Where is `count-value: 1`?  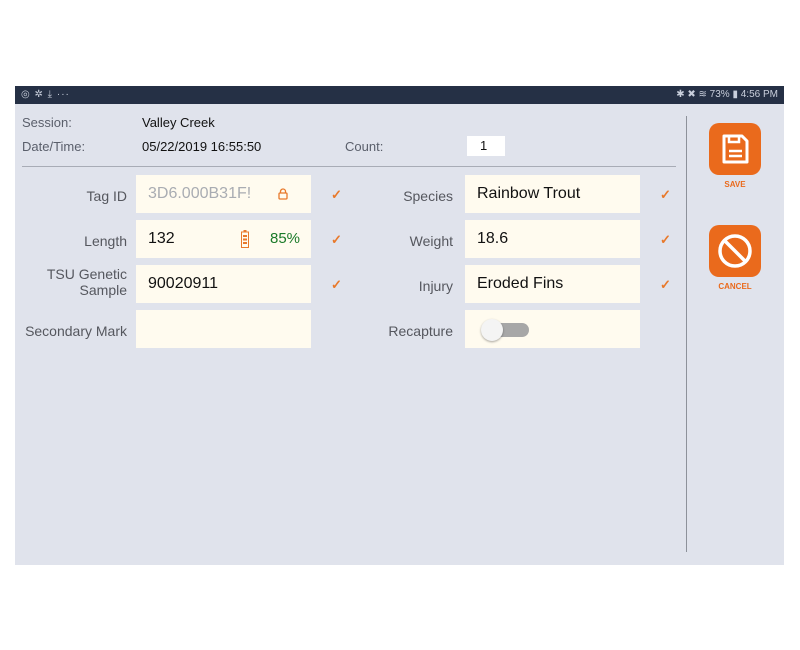
count-value: 1 is located at coordinates (486, 146).